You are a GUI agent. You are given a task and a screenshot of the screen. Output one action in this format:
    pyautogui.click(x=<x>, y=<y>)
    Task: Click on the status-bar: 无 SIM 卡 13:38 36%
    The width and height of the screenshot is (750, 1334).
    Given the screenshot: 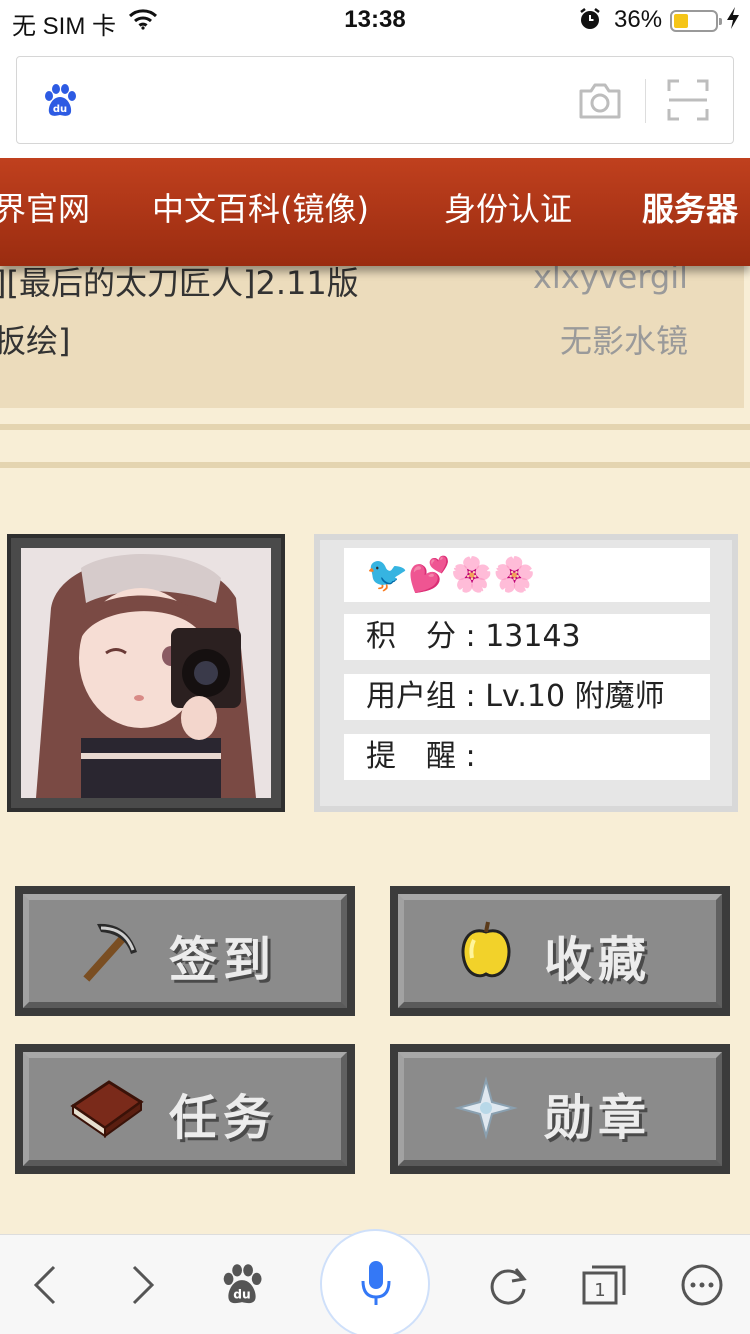 What is the action you would take?
    pyautogui.click(x=375, y=20)
    